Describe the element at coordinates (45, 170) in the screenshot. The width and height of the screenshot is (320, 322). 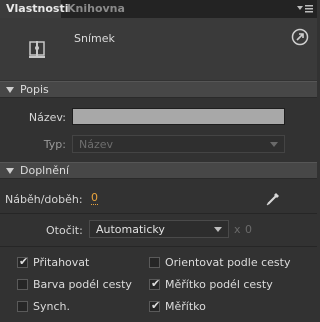
I see `section-doplneni-label: Doplnění` at that location.